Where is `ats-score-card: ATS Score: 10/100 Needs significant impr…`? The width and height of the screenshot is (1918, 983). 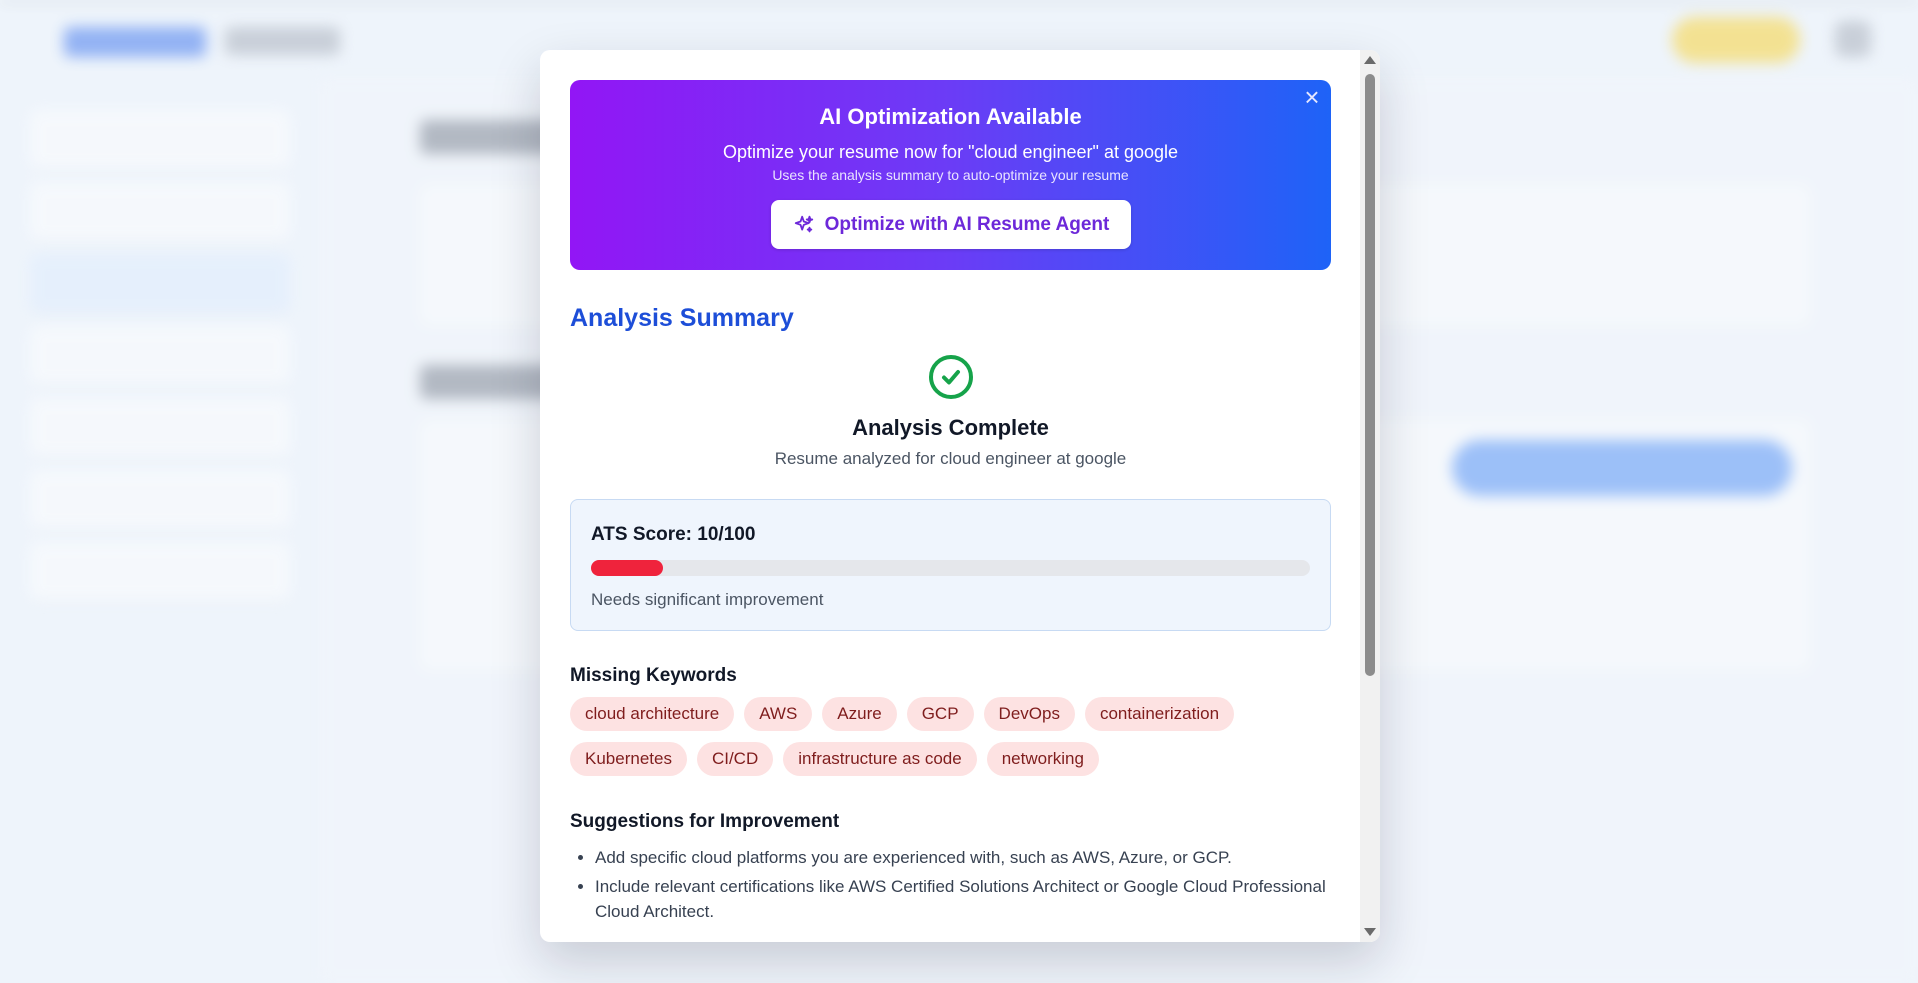
ats-score-card: ATS Score: 10/100 Needs significant impr… is located at coordinates (950, 565).